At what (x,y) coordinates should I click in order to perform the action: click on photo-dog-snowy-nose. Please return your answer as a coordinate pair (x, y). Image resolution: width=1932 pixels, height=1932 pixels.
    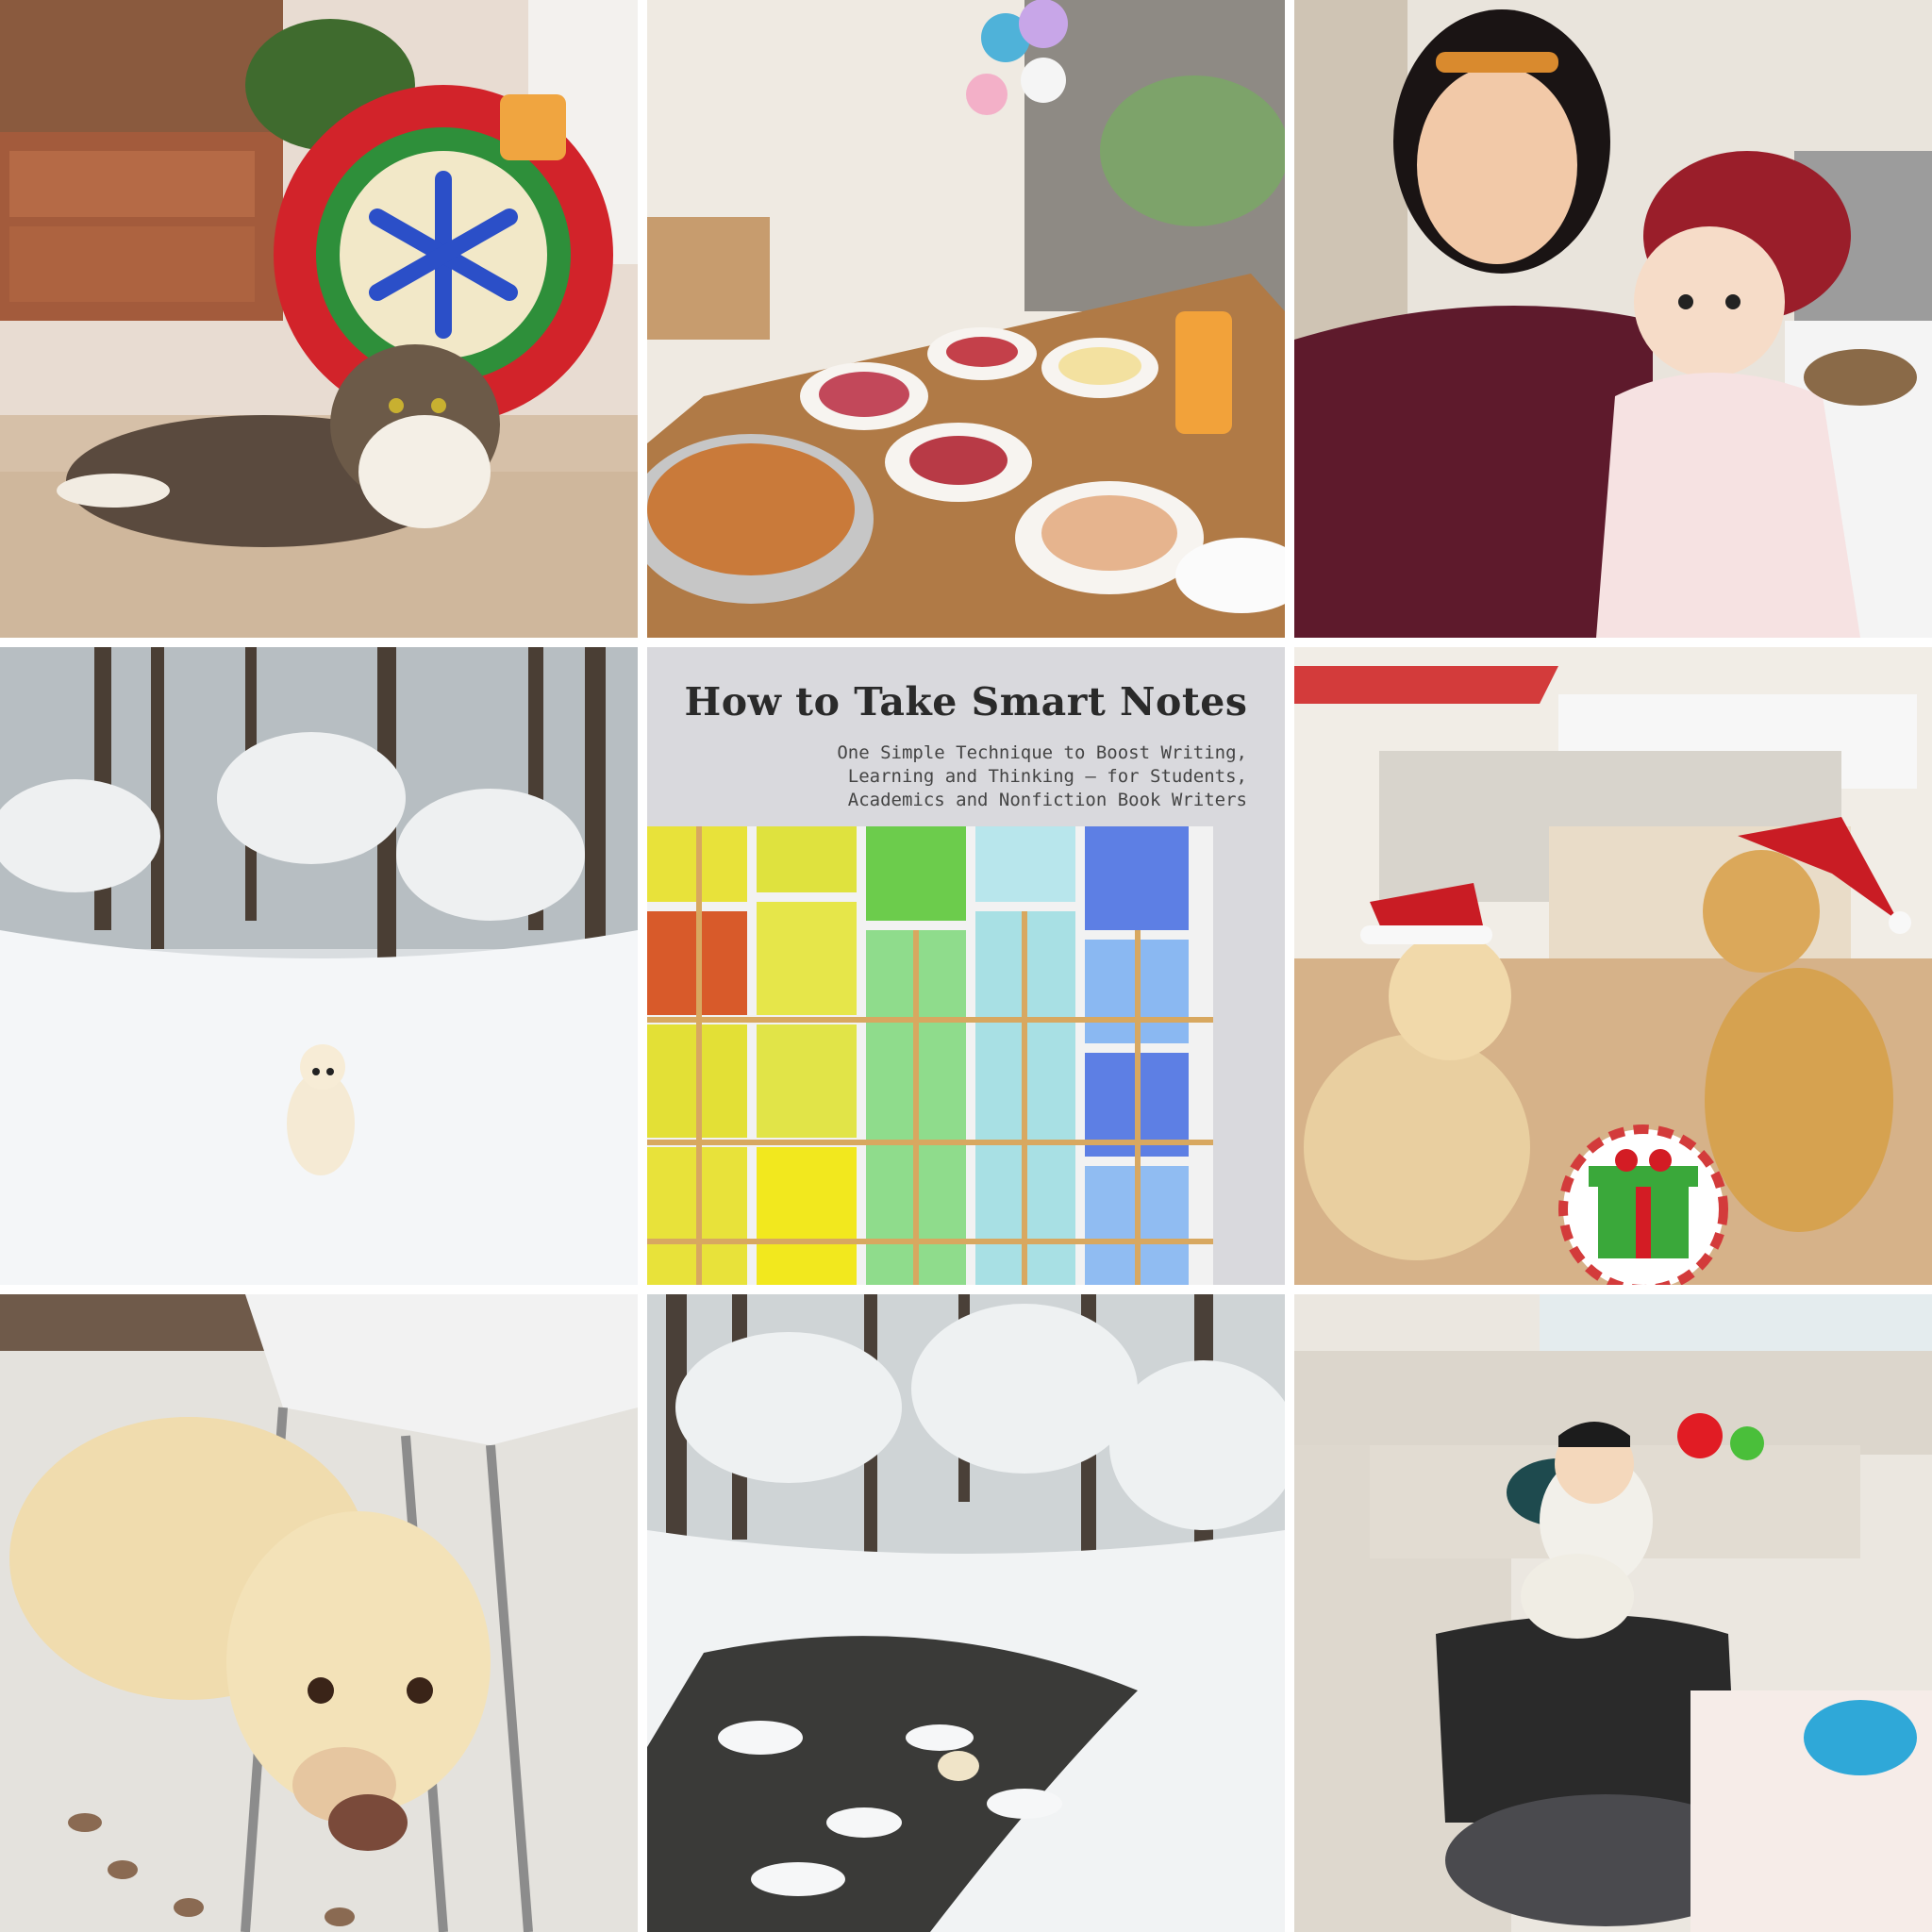
    Looking at the image, I should click on (319, 1613).